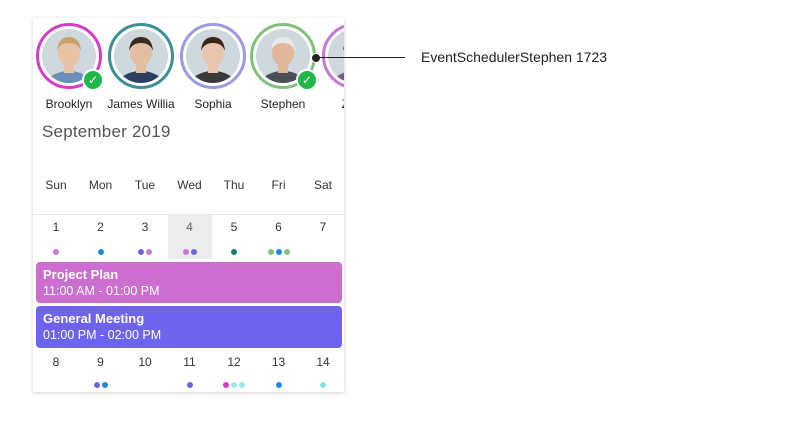 This screenshot has width=800, height=426. Describe the element at coordinates (322, 185) in the screenshot. I see `weekday-label: Sat` at that location.